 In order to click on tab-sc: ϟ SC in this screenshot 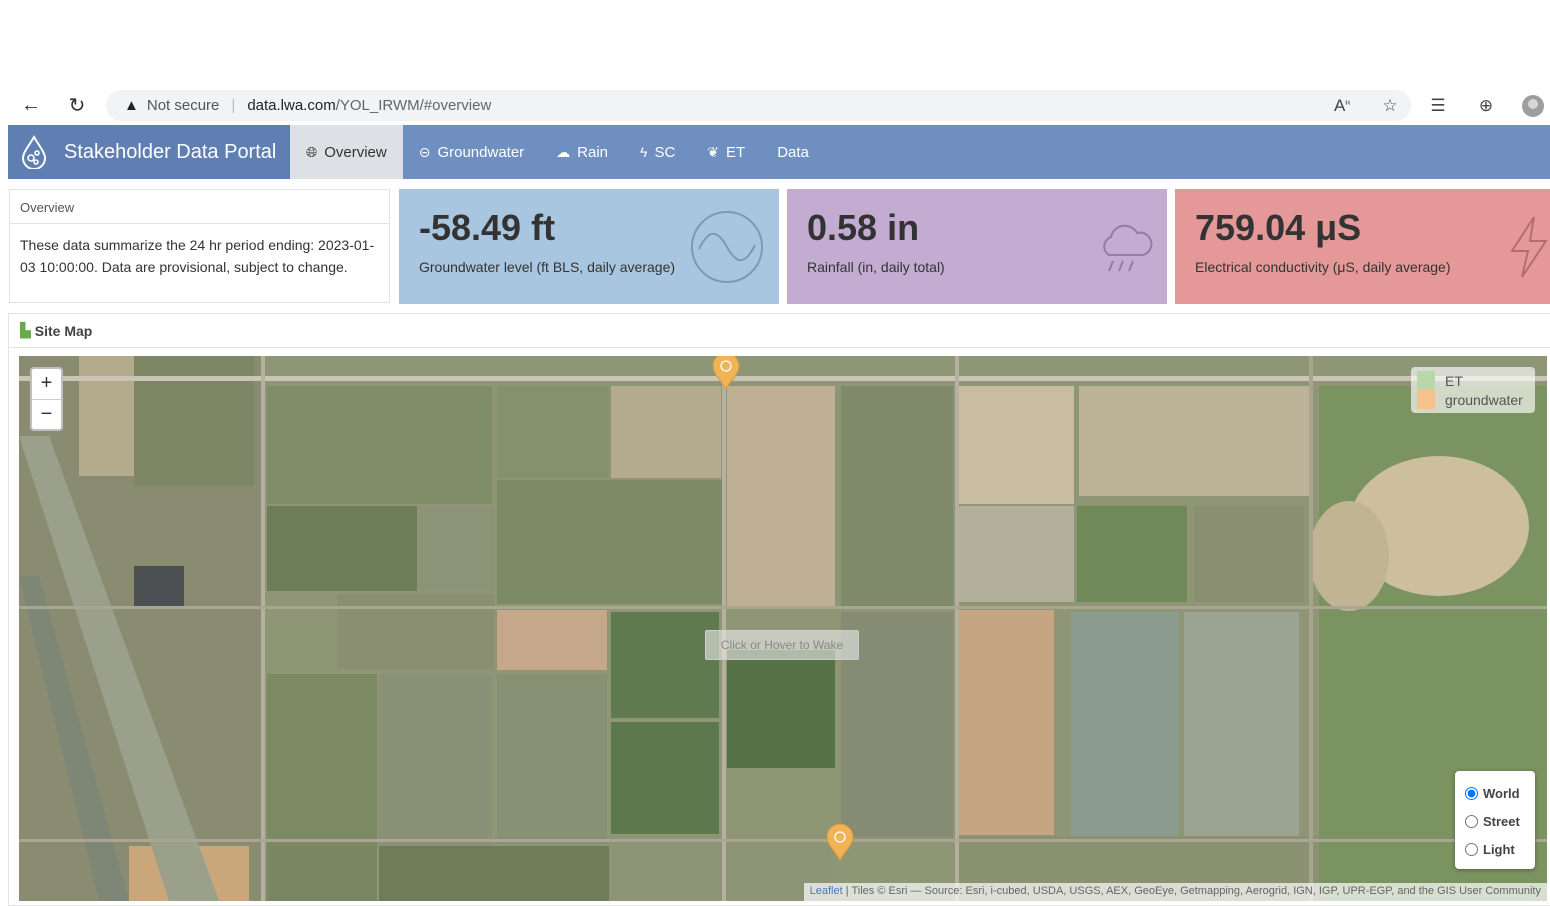, I will do `click(657, 152)`.